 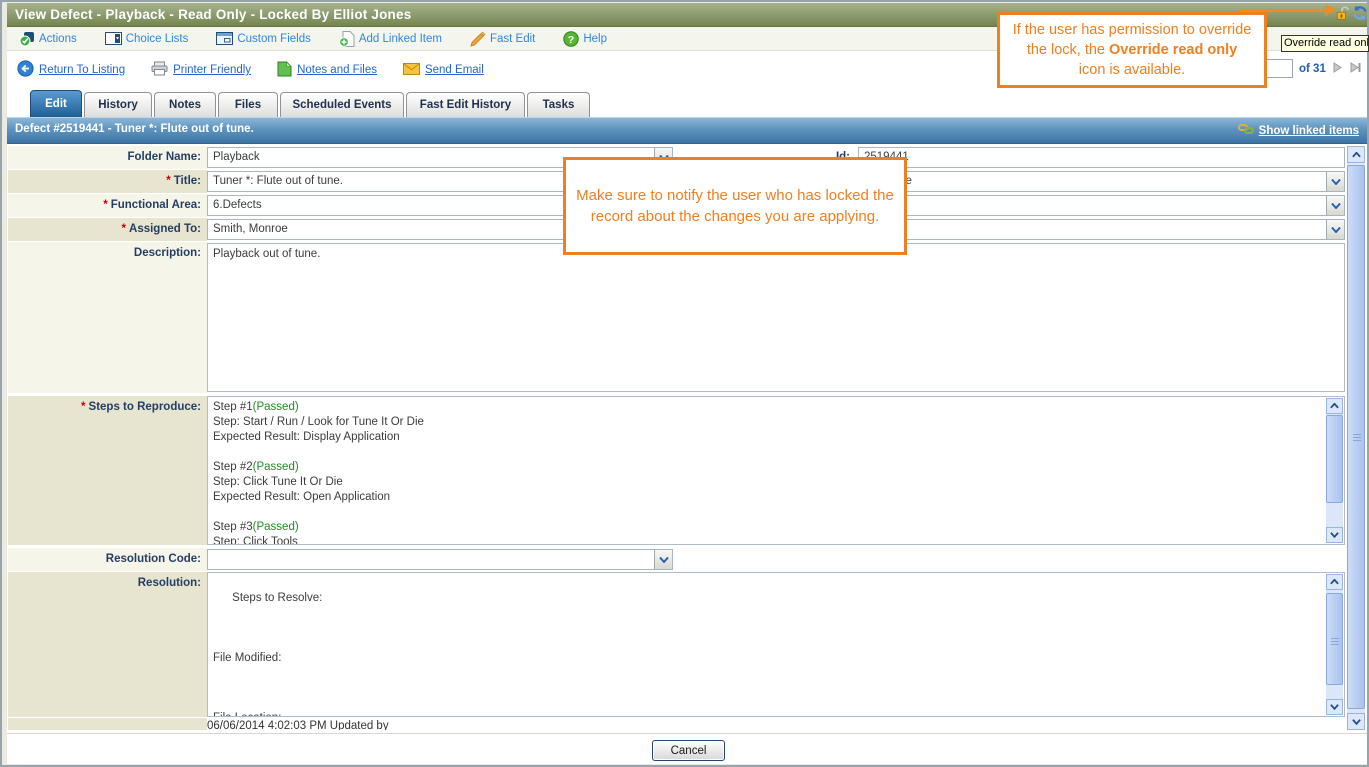 What do you see at coordinates (478, 39) in the screenshot?
I see `fast-edit-icon` at bounding box center [478, 39].